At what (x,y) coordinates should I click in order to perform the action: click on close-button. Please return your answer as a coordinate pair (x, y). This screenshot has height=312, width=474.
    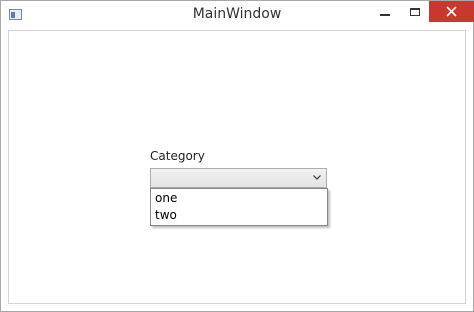
    Looking at the image, I should click on (451, 11).